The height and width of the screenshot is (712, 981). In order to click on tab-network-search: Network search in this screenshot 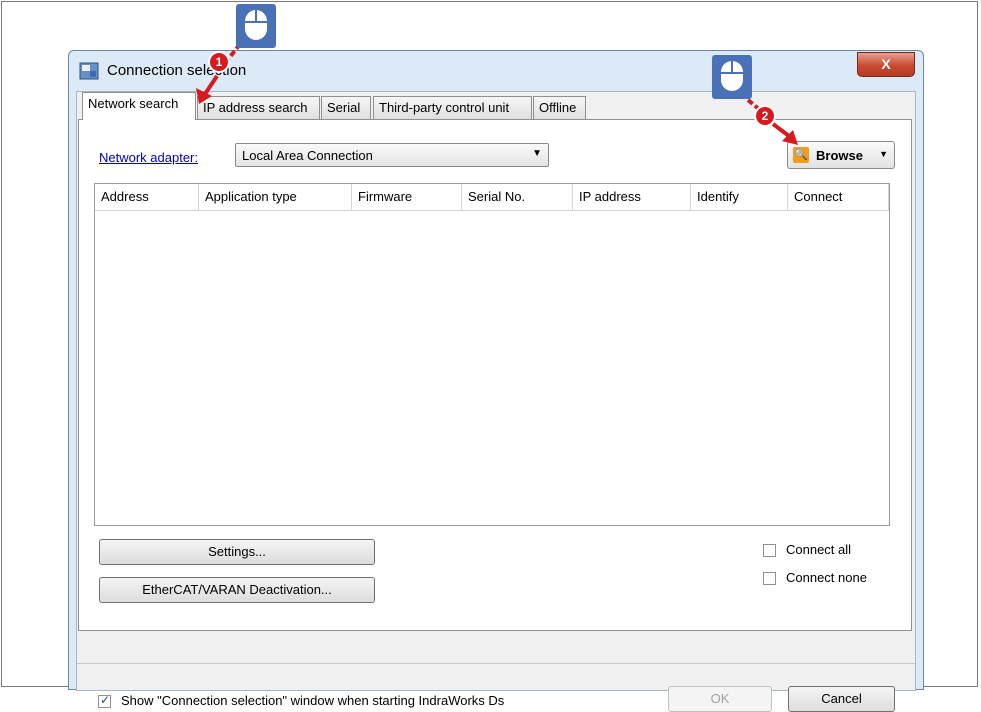, I will do `click(139, 106)`.